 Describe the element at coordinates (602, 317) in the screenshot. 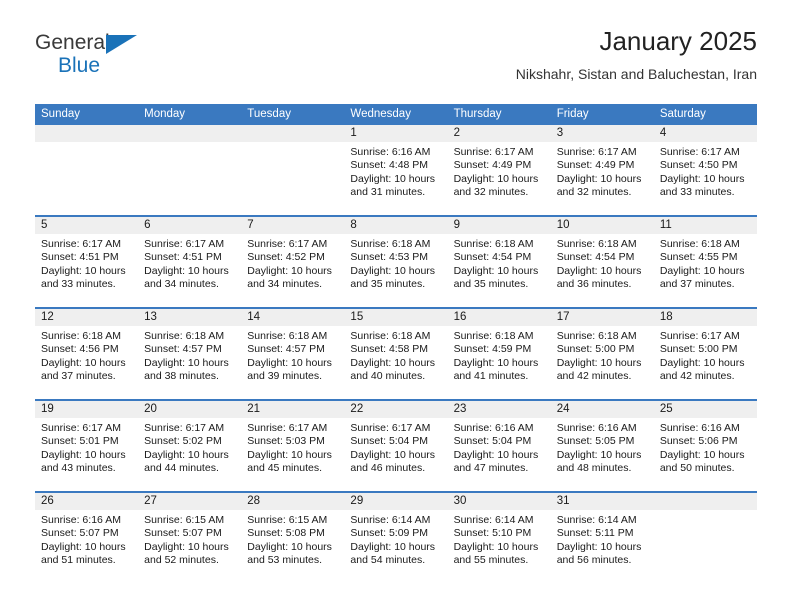

I see `day-number: 17` at that location.